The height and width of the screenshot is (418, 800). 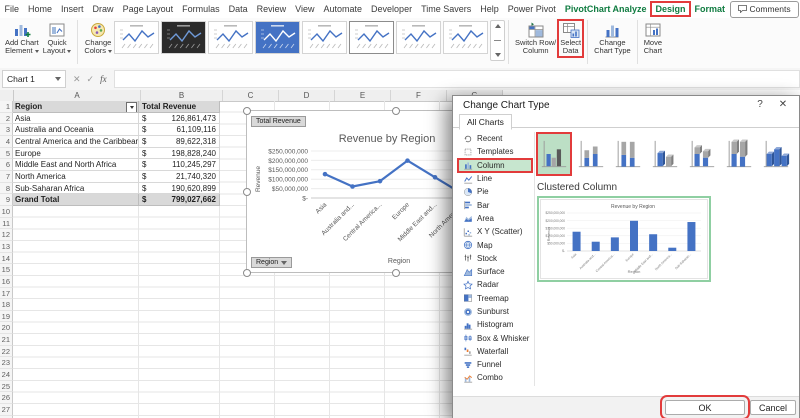 I want to click on select-data-button: Select Data, so click(x=571, y=38).